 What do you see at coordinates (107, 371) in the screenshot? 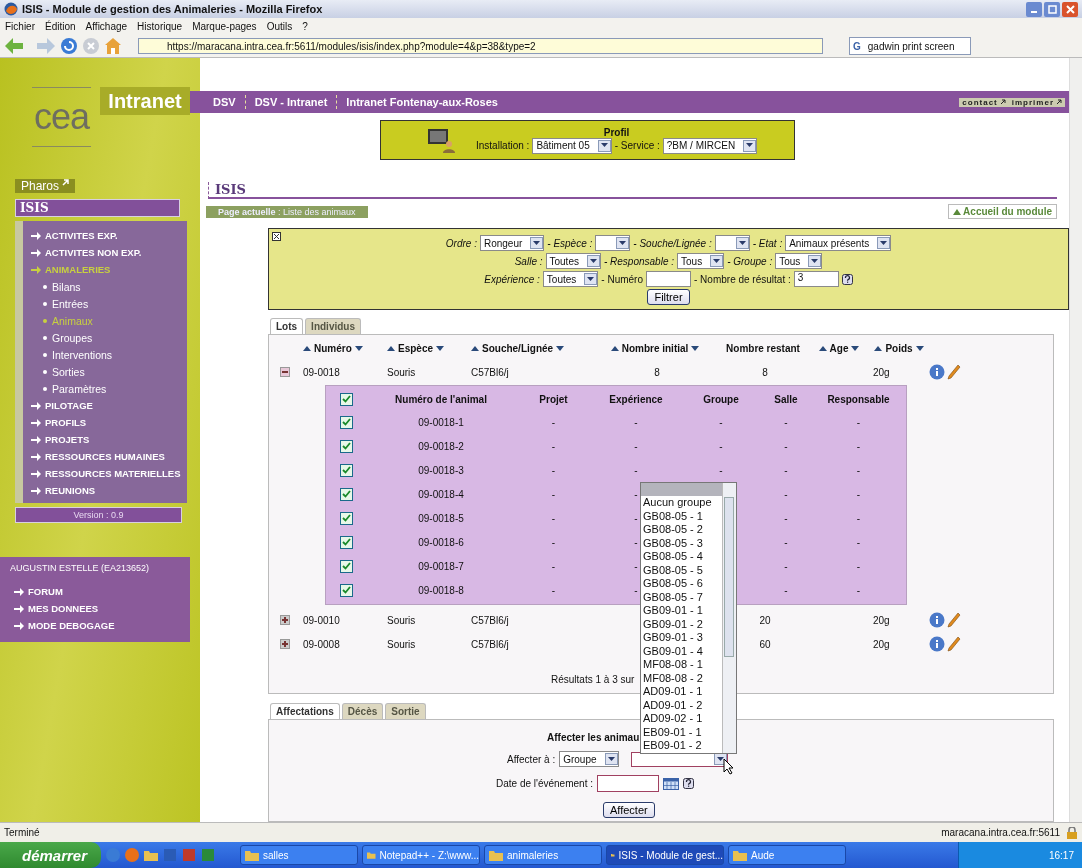
I see `sidebar-subitem: Sorties` at bounding box center [107, 371].